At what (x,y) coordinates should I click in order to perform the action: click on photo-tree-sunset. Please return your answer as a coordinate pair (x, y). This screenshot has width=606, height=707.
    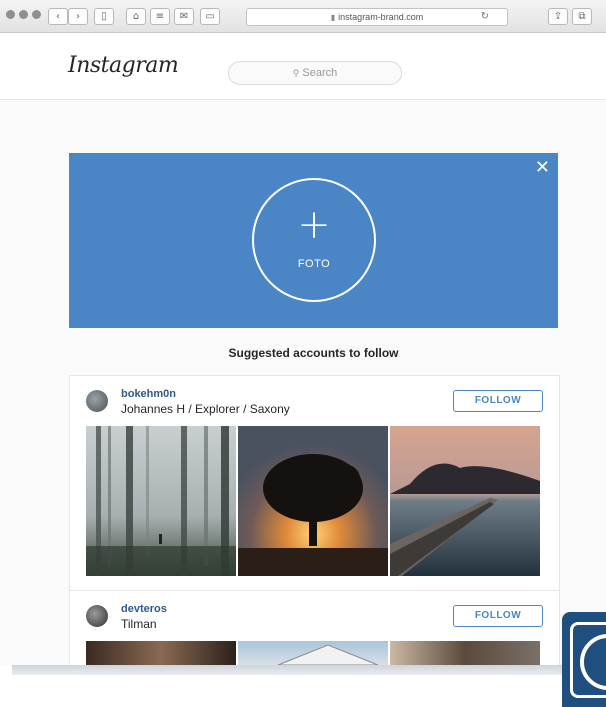
    Looking at the image, I should click on (313, 501).